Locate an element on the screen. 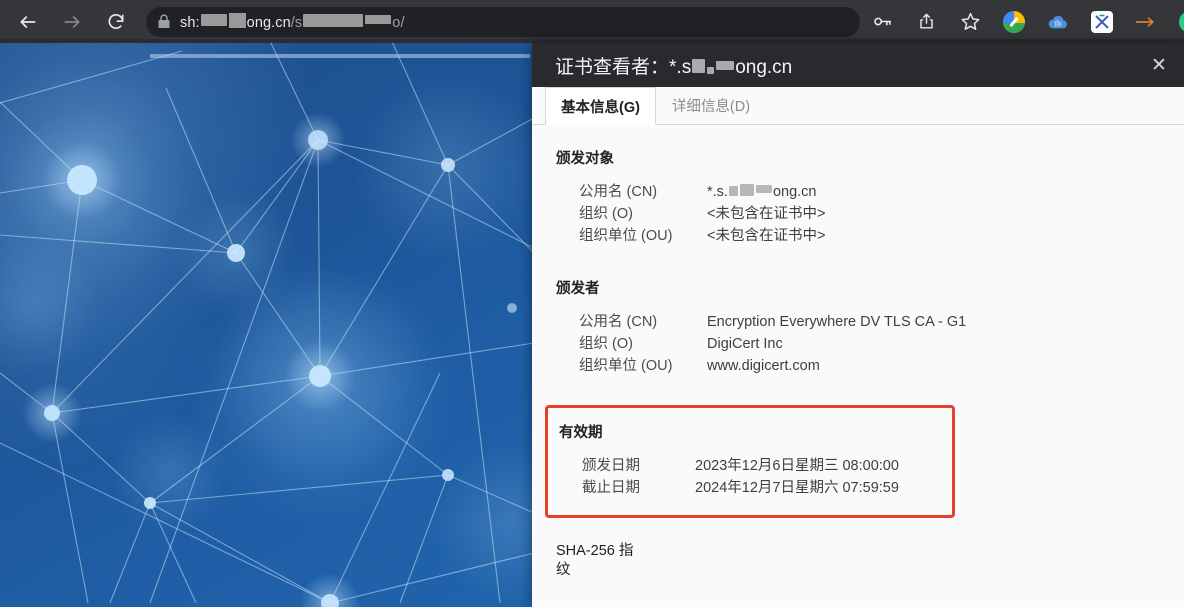  row-issuer-ou: 组织单位 (OU) www.digicert.com is located at coordinates (881, 366).